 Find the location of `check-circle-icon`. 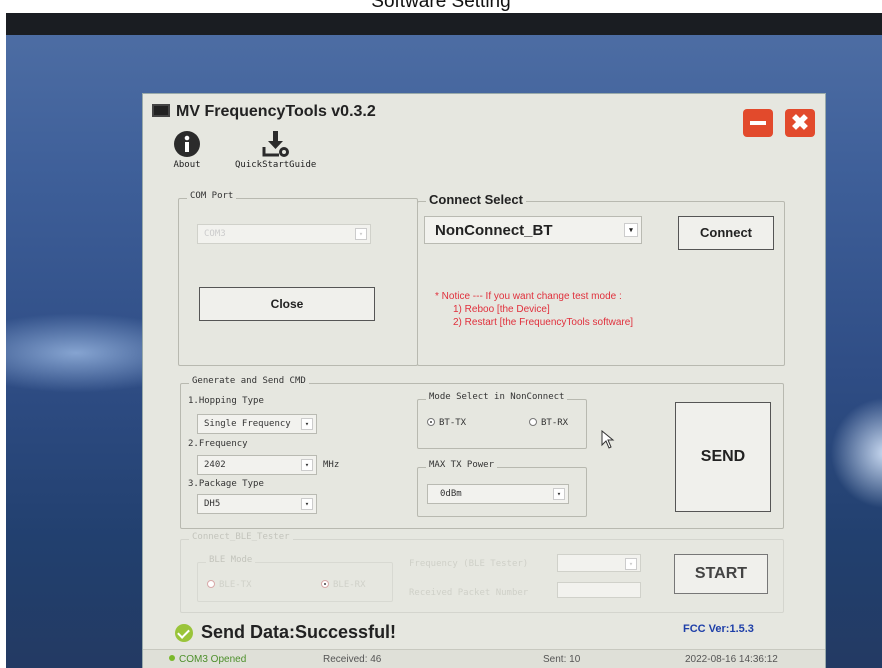

check-circle-icon is located at coordinates (184, 633).